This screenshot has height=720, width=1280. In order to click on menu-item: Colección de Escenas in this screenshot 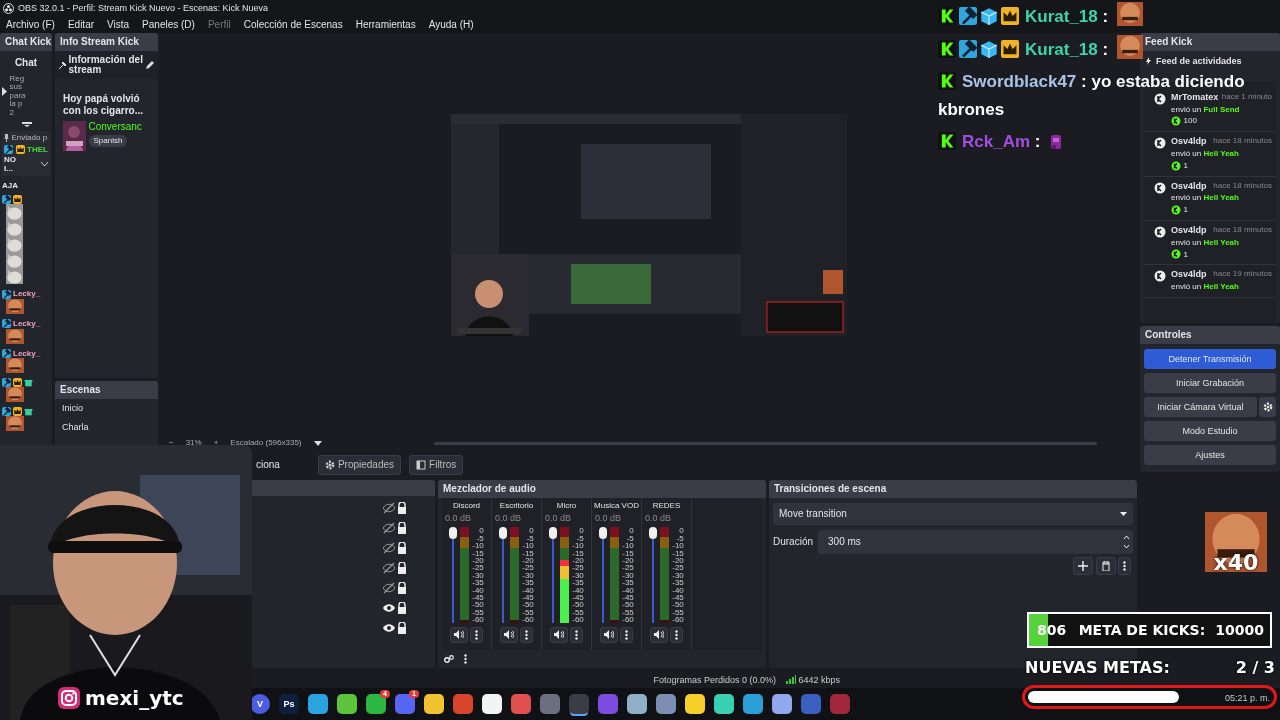, I will do `click(293, 24)`.